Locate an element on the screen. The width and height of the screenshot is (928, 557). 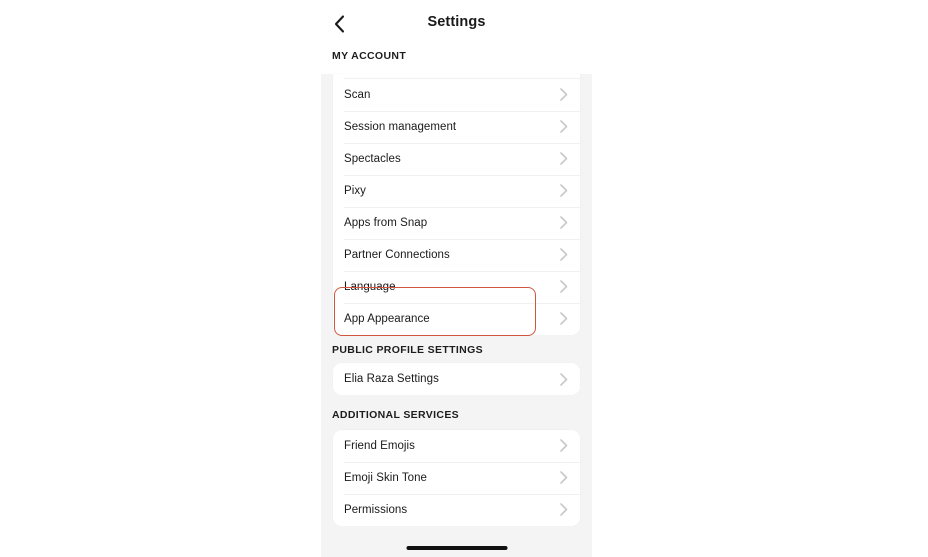
scroll-bottom-spacer is located at coordinates (456, 532).